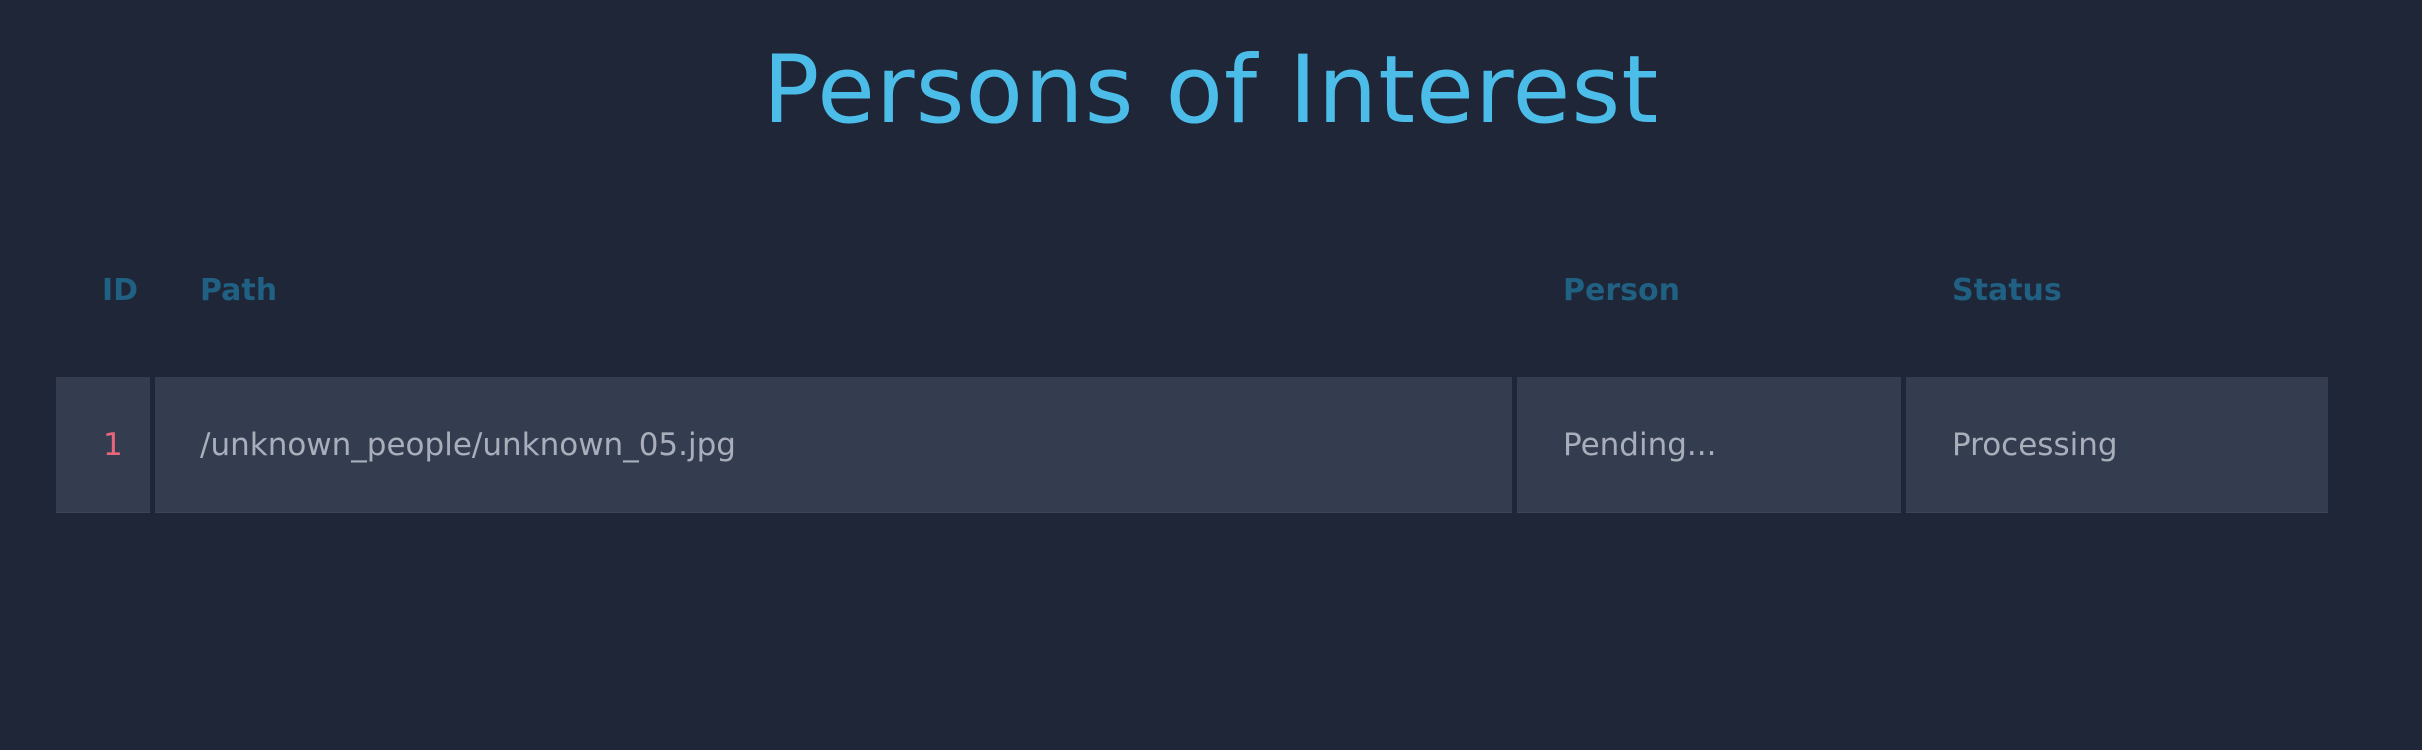 The image size is (2422, 750). Describe the element at coordinates (833, 445) in the screenshot. I see `cell-path: /unknown_people/unknown_05.jpg` at that location.